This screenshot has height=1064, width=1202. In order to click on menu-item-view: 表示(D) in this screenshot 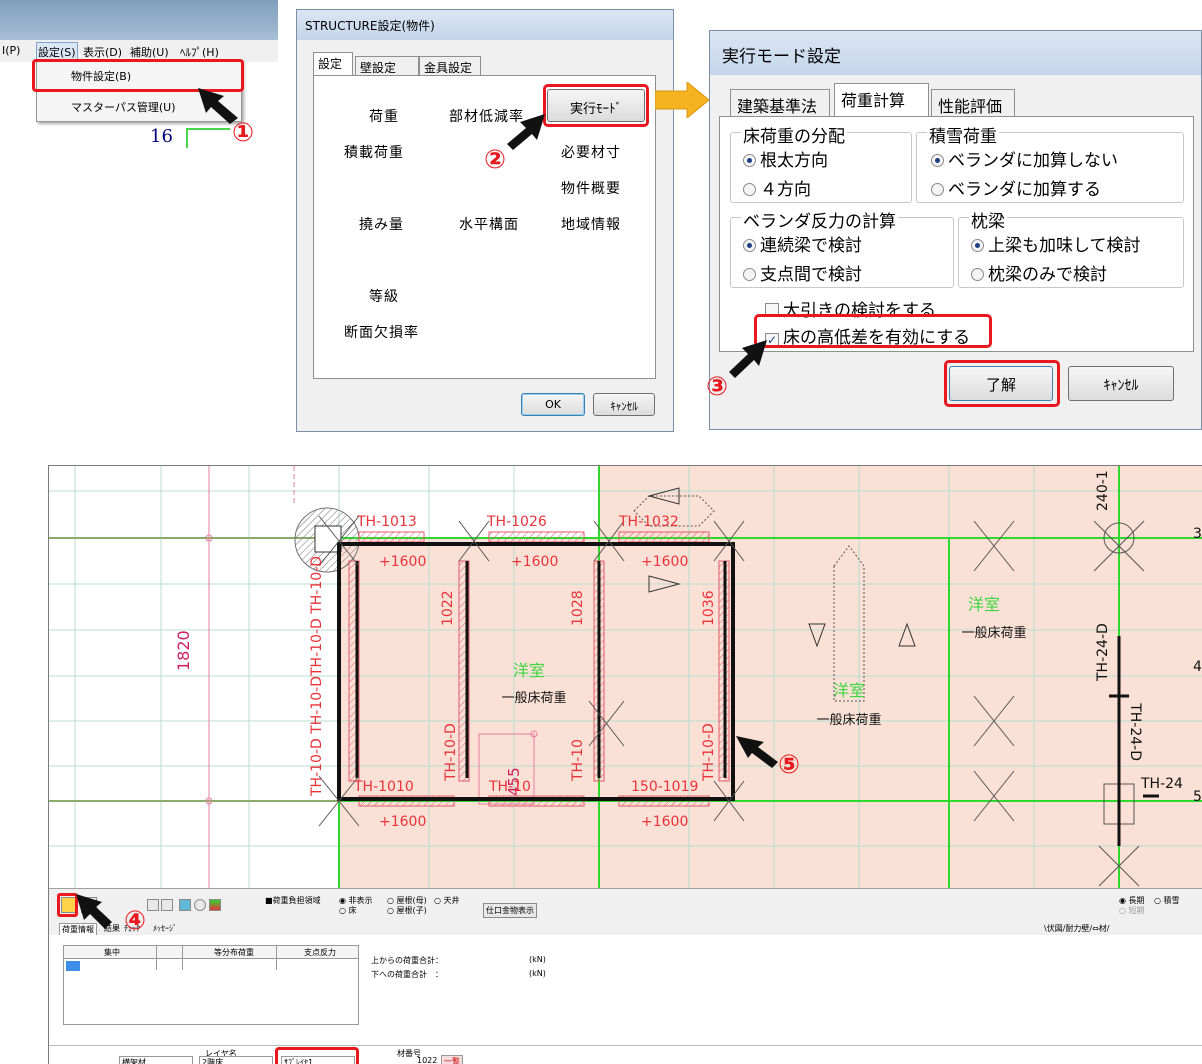, I will do `click(102, 52)`.